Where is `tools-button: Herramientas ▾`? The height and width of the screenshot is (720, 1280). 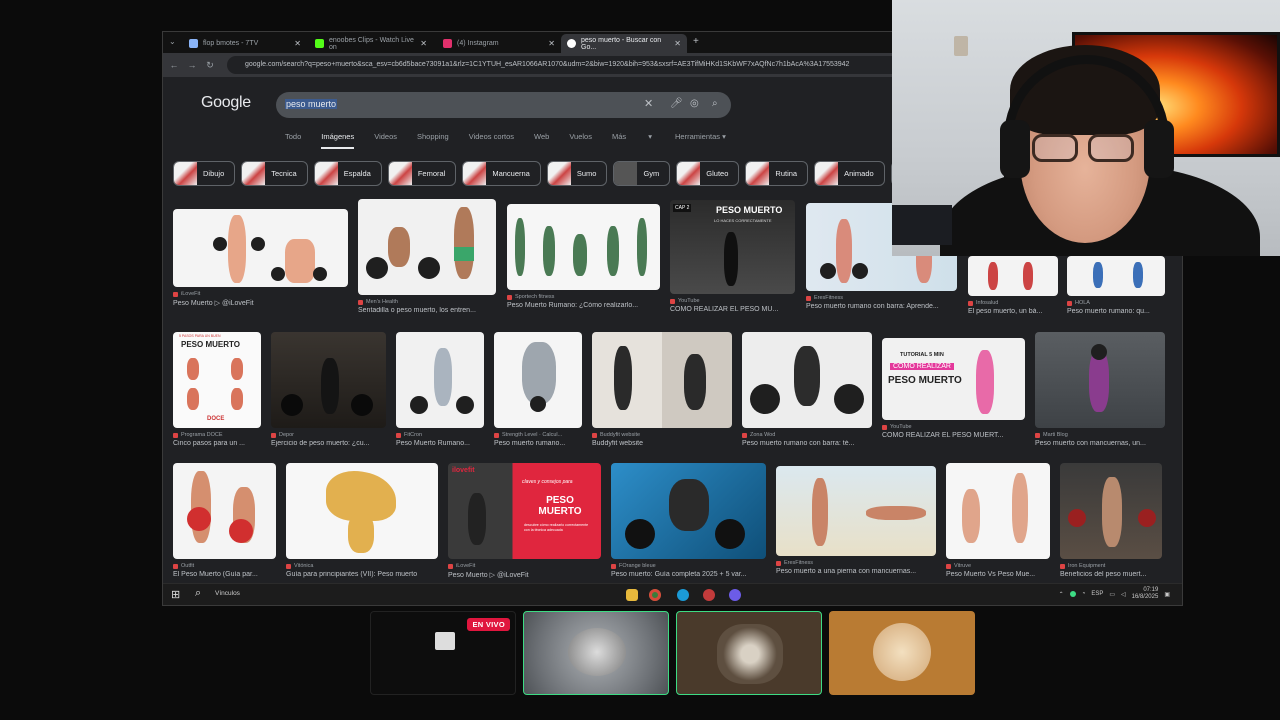
tools-button: Herramientas ▾ is located at coordinates (700, 136).